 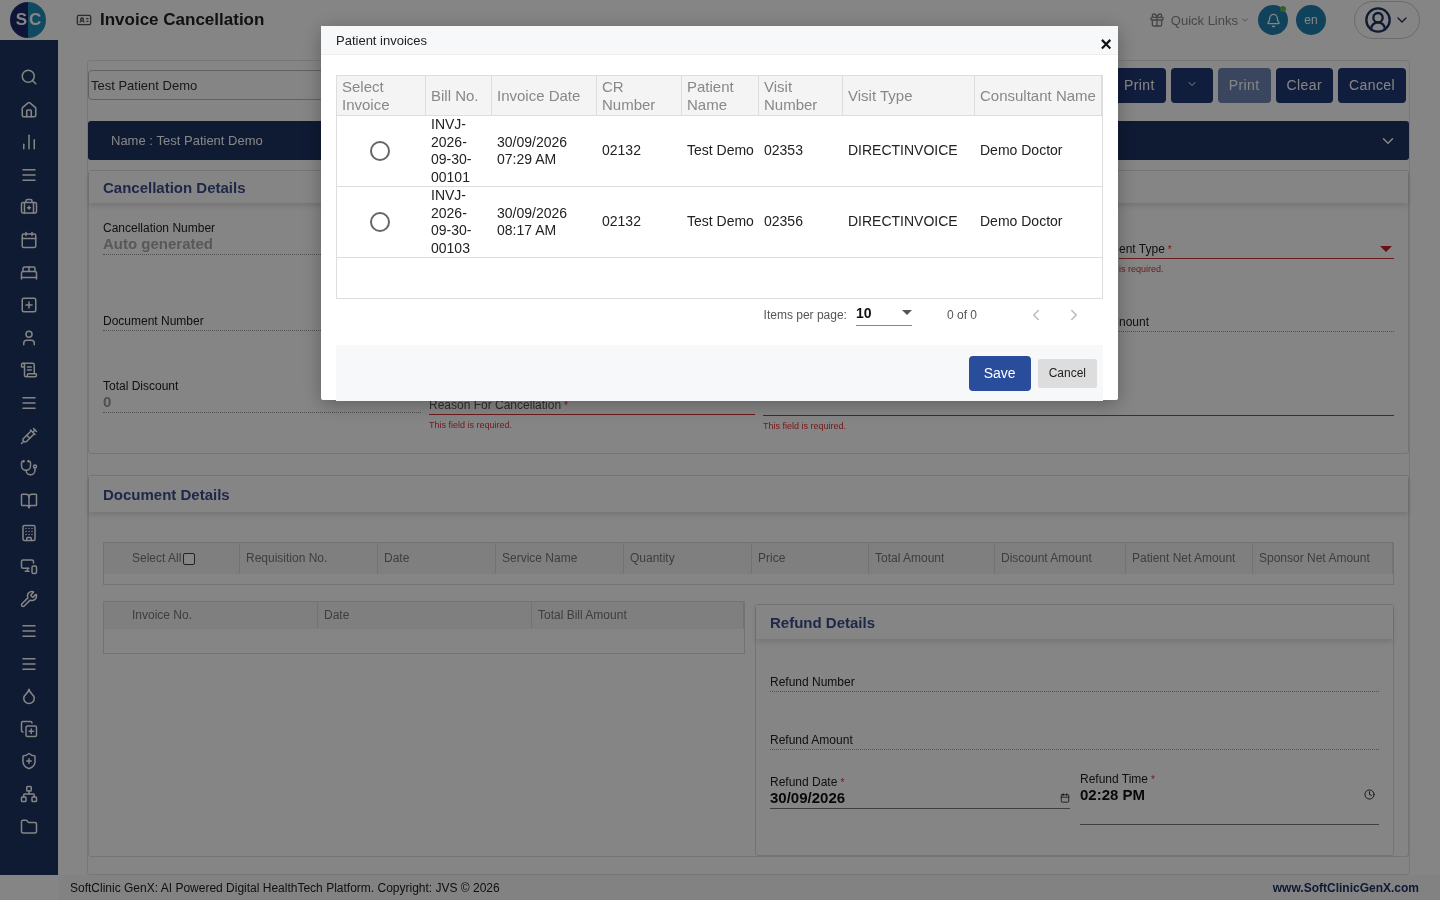 I want to click on user-avatar-icon, so click(x=1378, y=20).